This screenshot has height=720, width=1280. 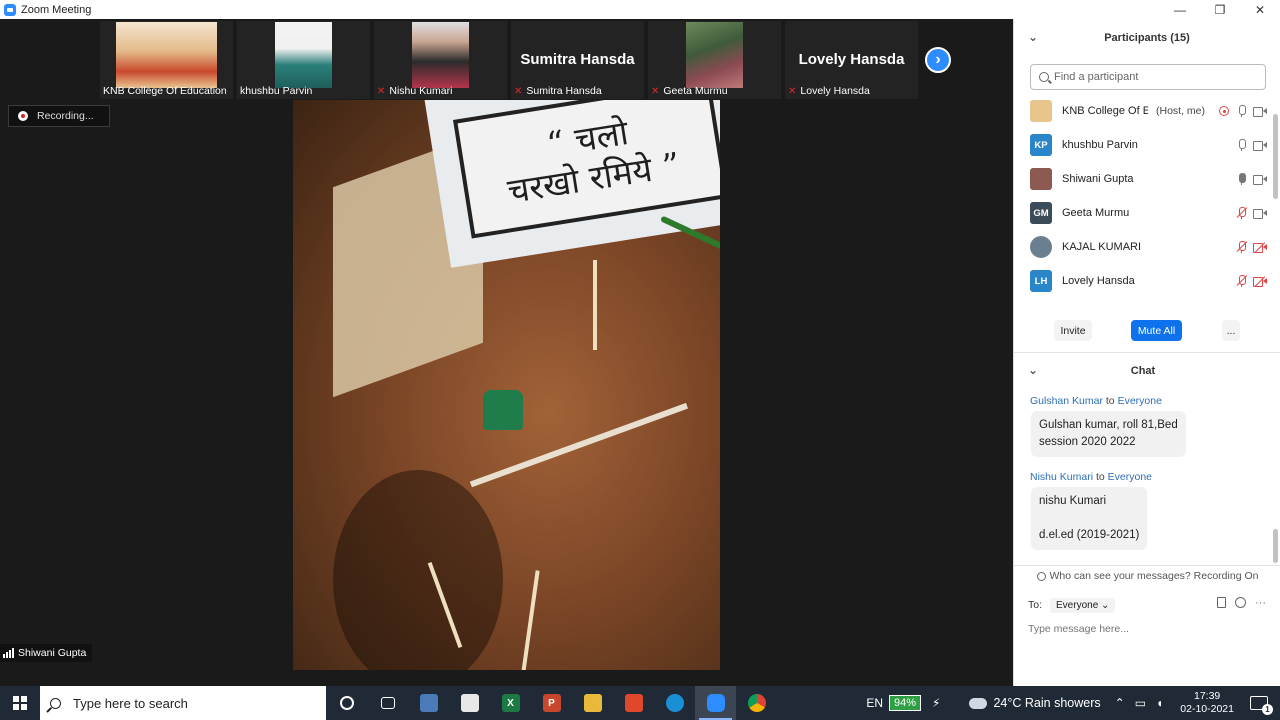 What do you see at coordinates (1156, 330) in the screenshot?
I see `mute-all-button: Mute All` at bounding box center [1156, 330].